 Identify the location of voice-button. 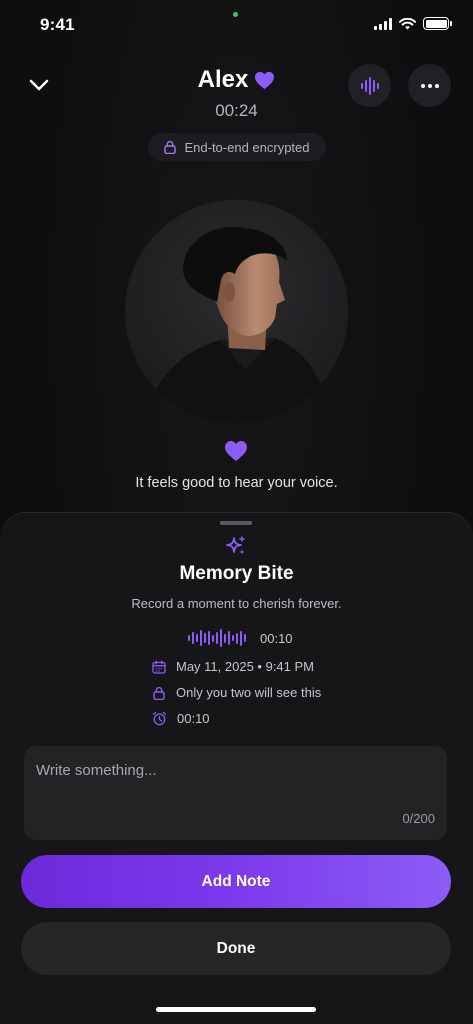
(369, 85).